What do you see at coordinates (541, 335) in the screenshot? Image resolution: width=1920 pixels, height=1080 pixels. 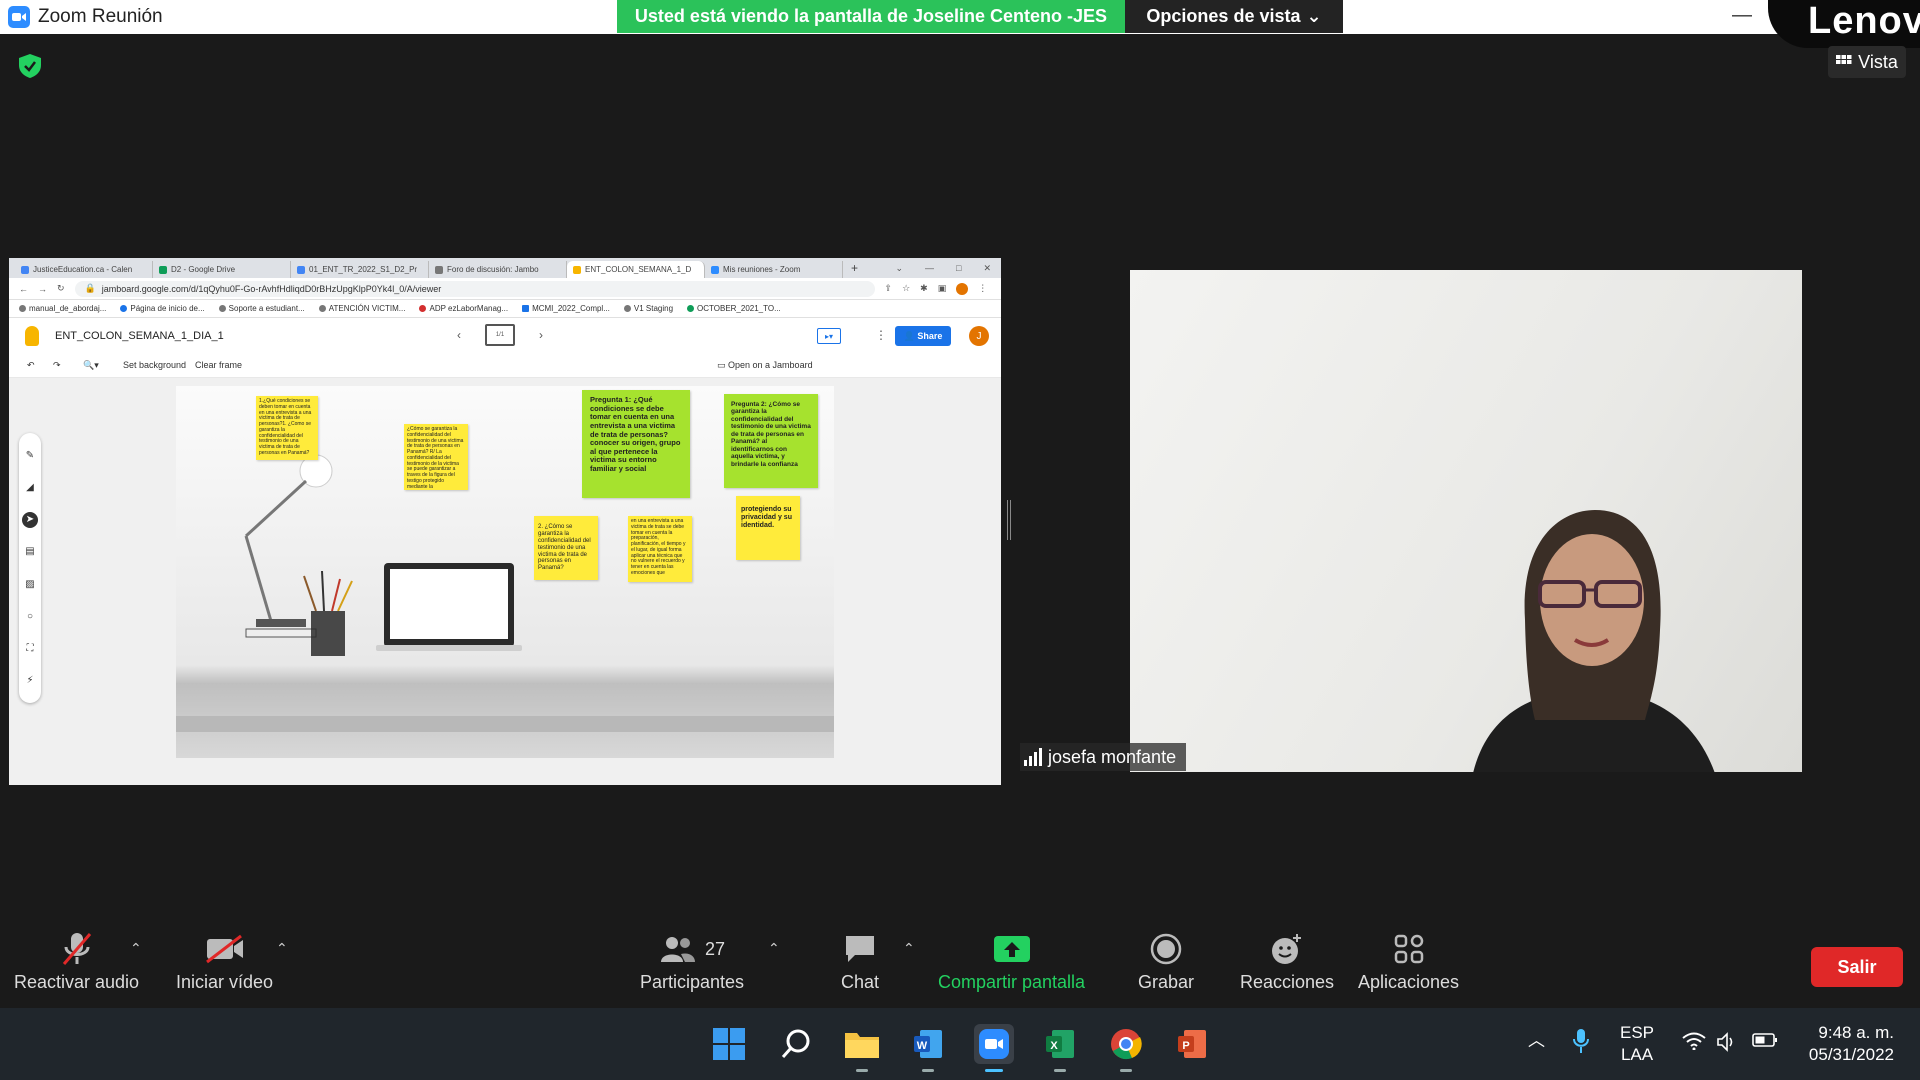 I see `next-frame-icon: ›` at bounding box center [541, 335].